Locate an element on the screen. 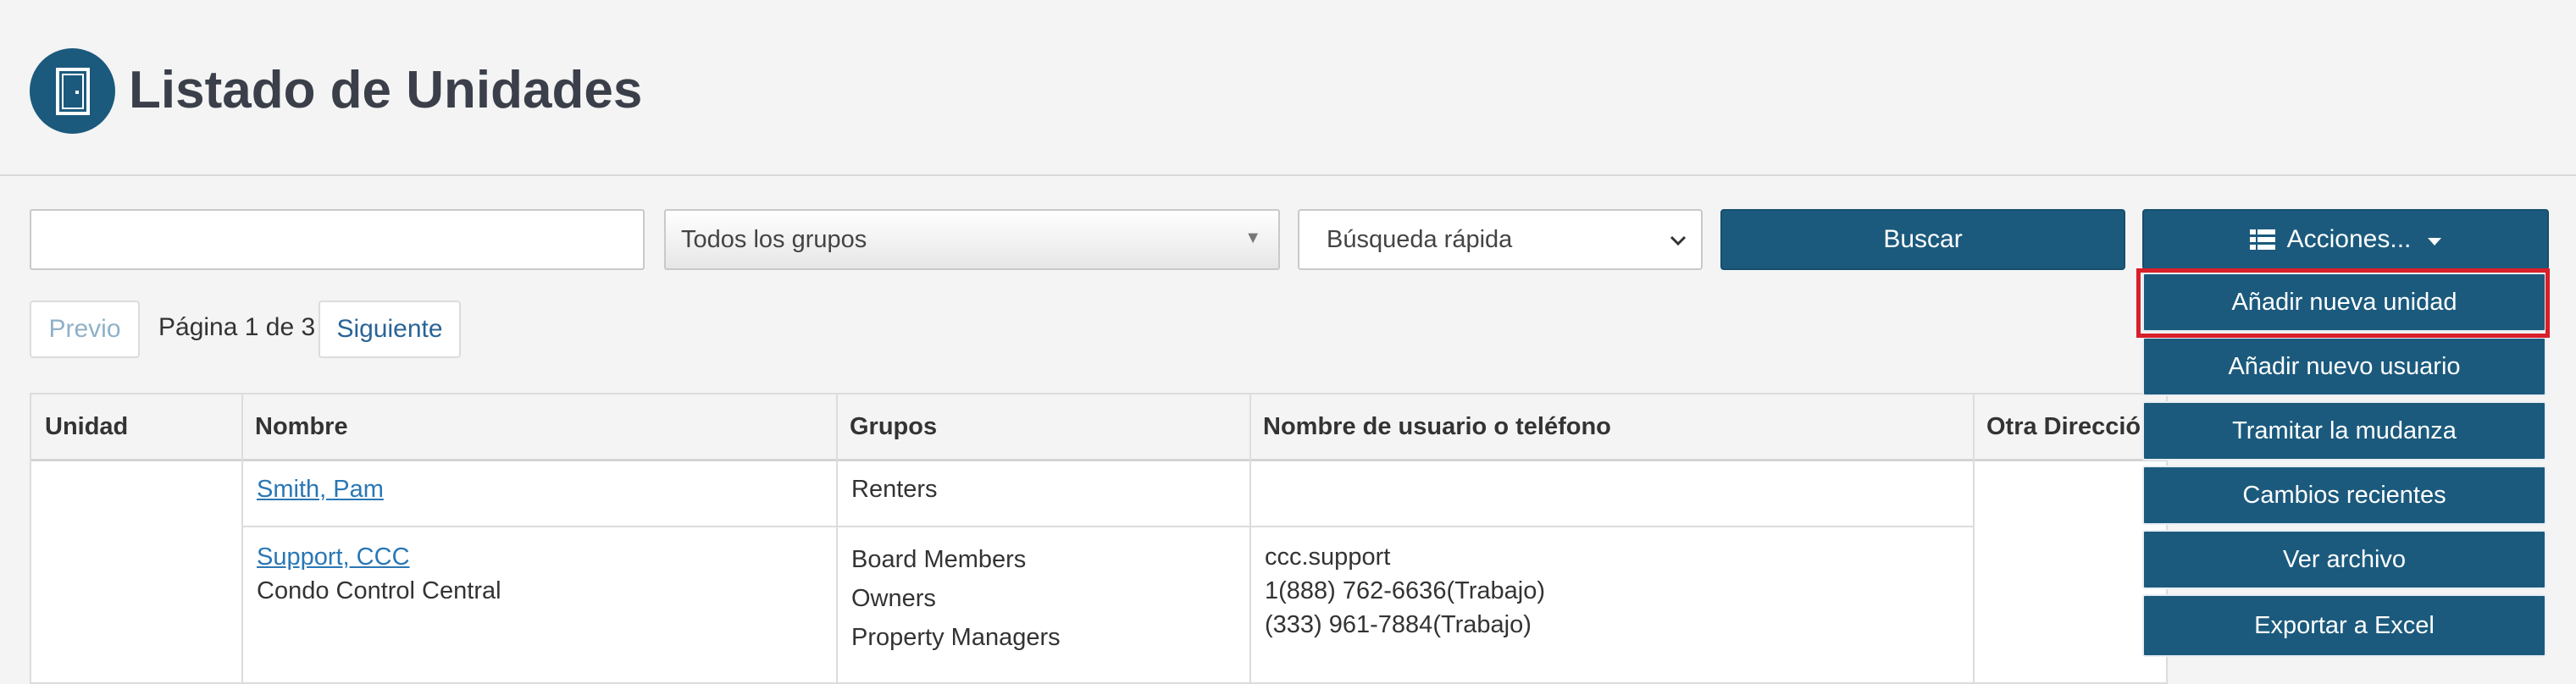 The width and height of the screenshot is (2576, 684). search-button-label: Buscar is located at coordinates (1923, 239).